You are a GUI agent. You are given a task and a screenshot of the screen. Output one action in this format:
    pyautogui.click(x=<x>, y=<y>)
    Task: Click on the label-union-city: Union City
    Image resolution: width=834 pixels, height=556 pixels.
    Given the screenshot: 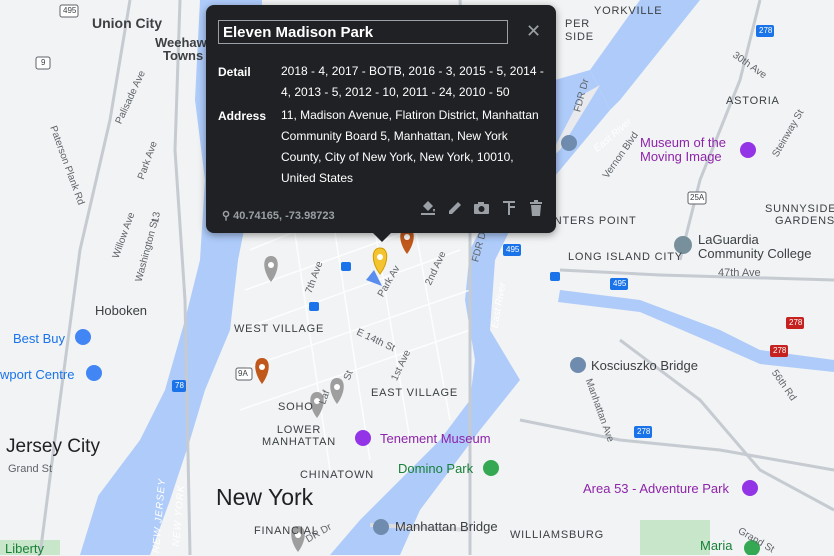 What is the action you would take?
    pyautogui.click(x=127, y=23)
    